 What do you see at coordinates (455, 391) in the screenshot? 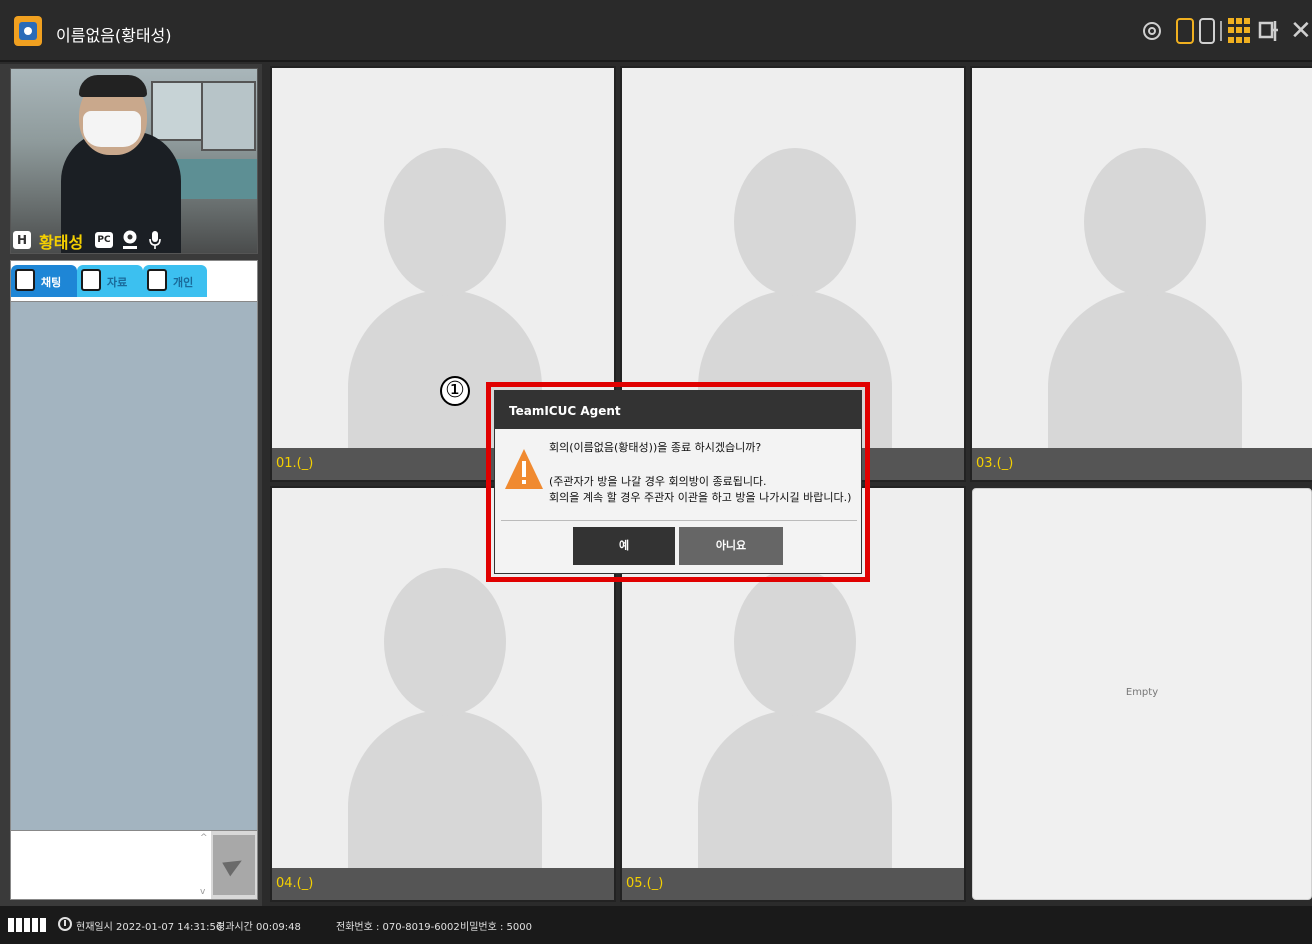
I see `callout-number: ①` at bounding box center [455, 391].